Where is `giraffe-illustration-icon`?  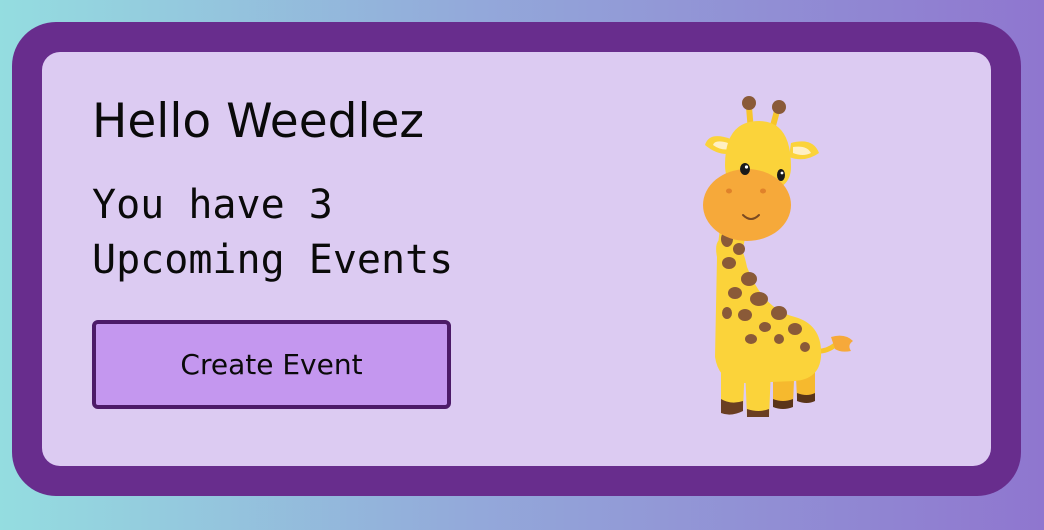 giraffe-illustration-icon is located at coordinates (778, 256).